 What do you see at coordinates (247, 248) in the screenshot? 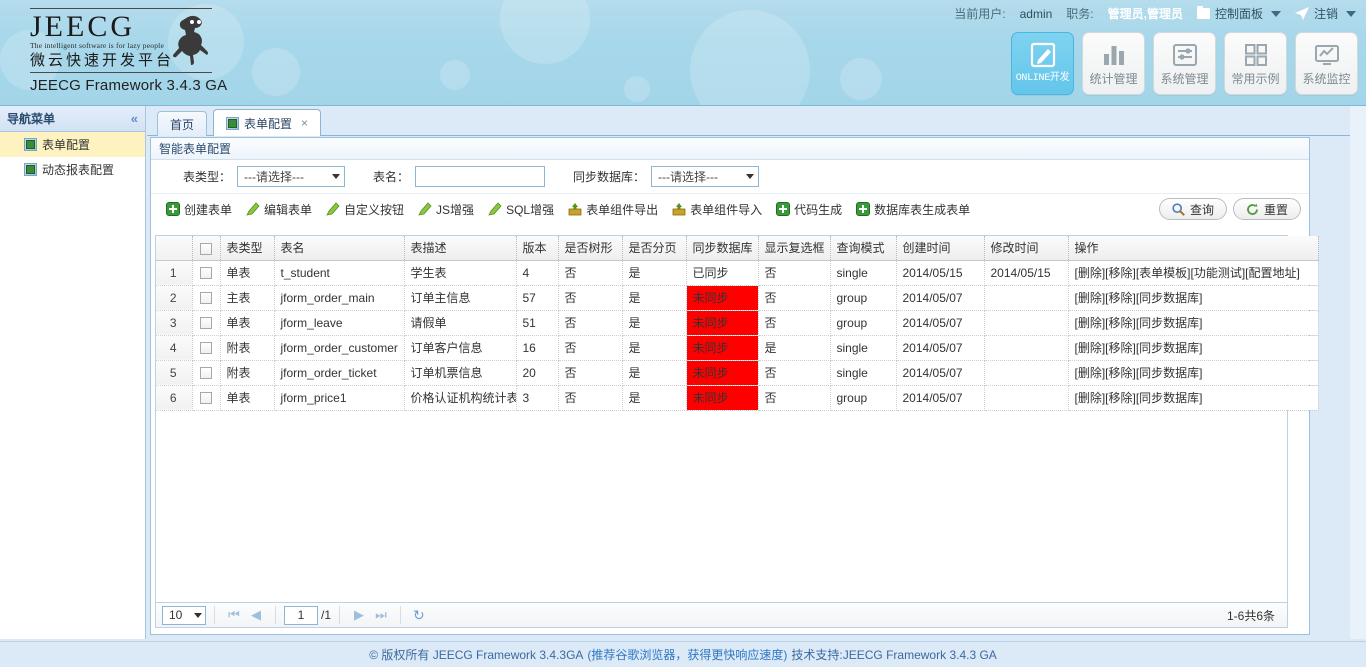
I see `column-header-table-type: 表类型` at bounding box center [247, 248].